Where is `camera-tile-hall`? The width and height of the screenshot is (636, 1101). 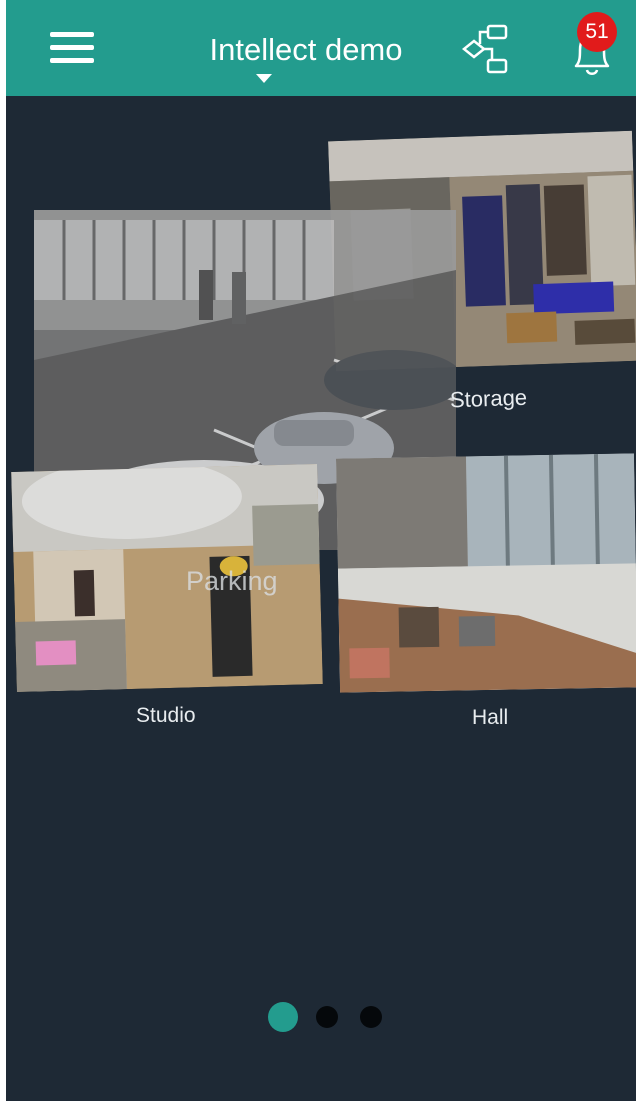 camera-tile-hall is located at coordinates (485, 573).